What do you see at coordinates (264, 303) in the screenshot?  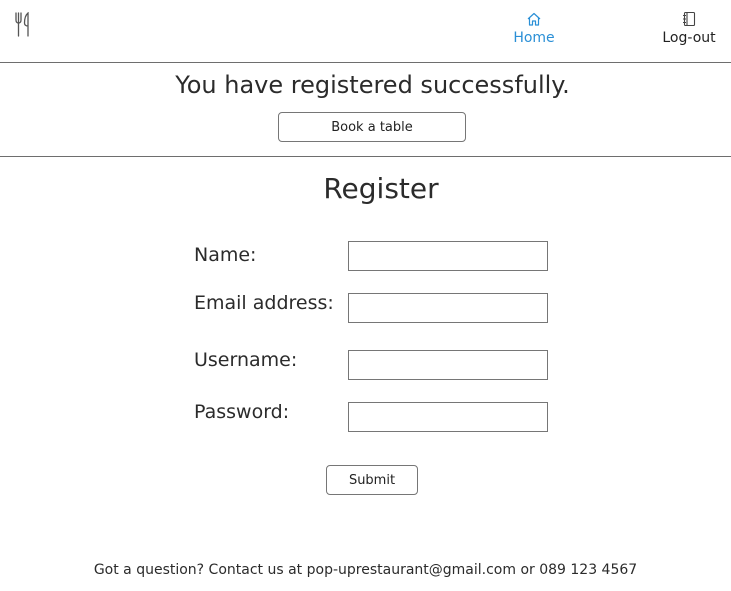 I see `email-label: Email address:` at bounding box center [264, 303].